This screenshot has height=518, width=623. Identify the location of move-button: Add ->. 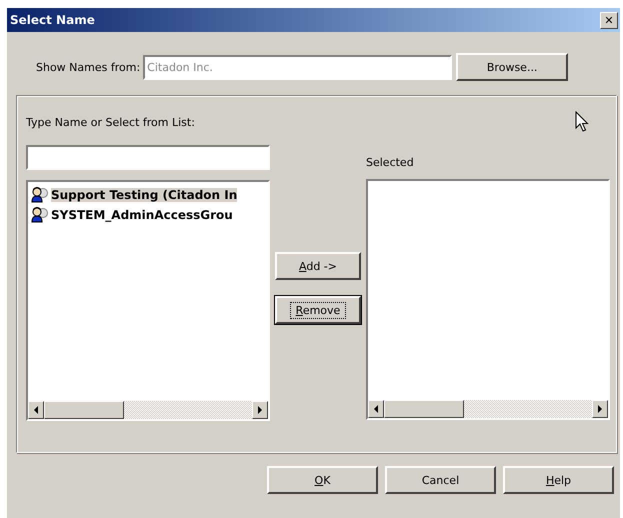
(318, 266).